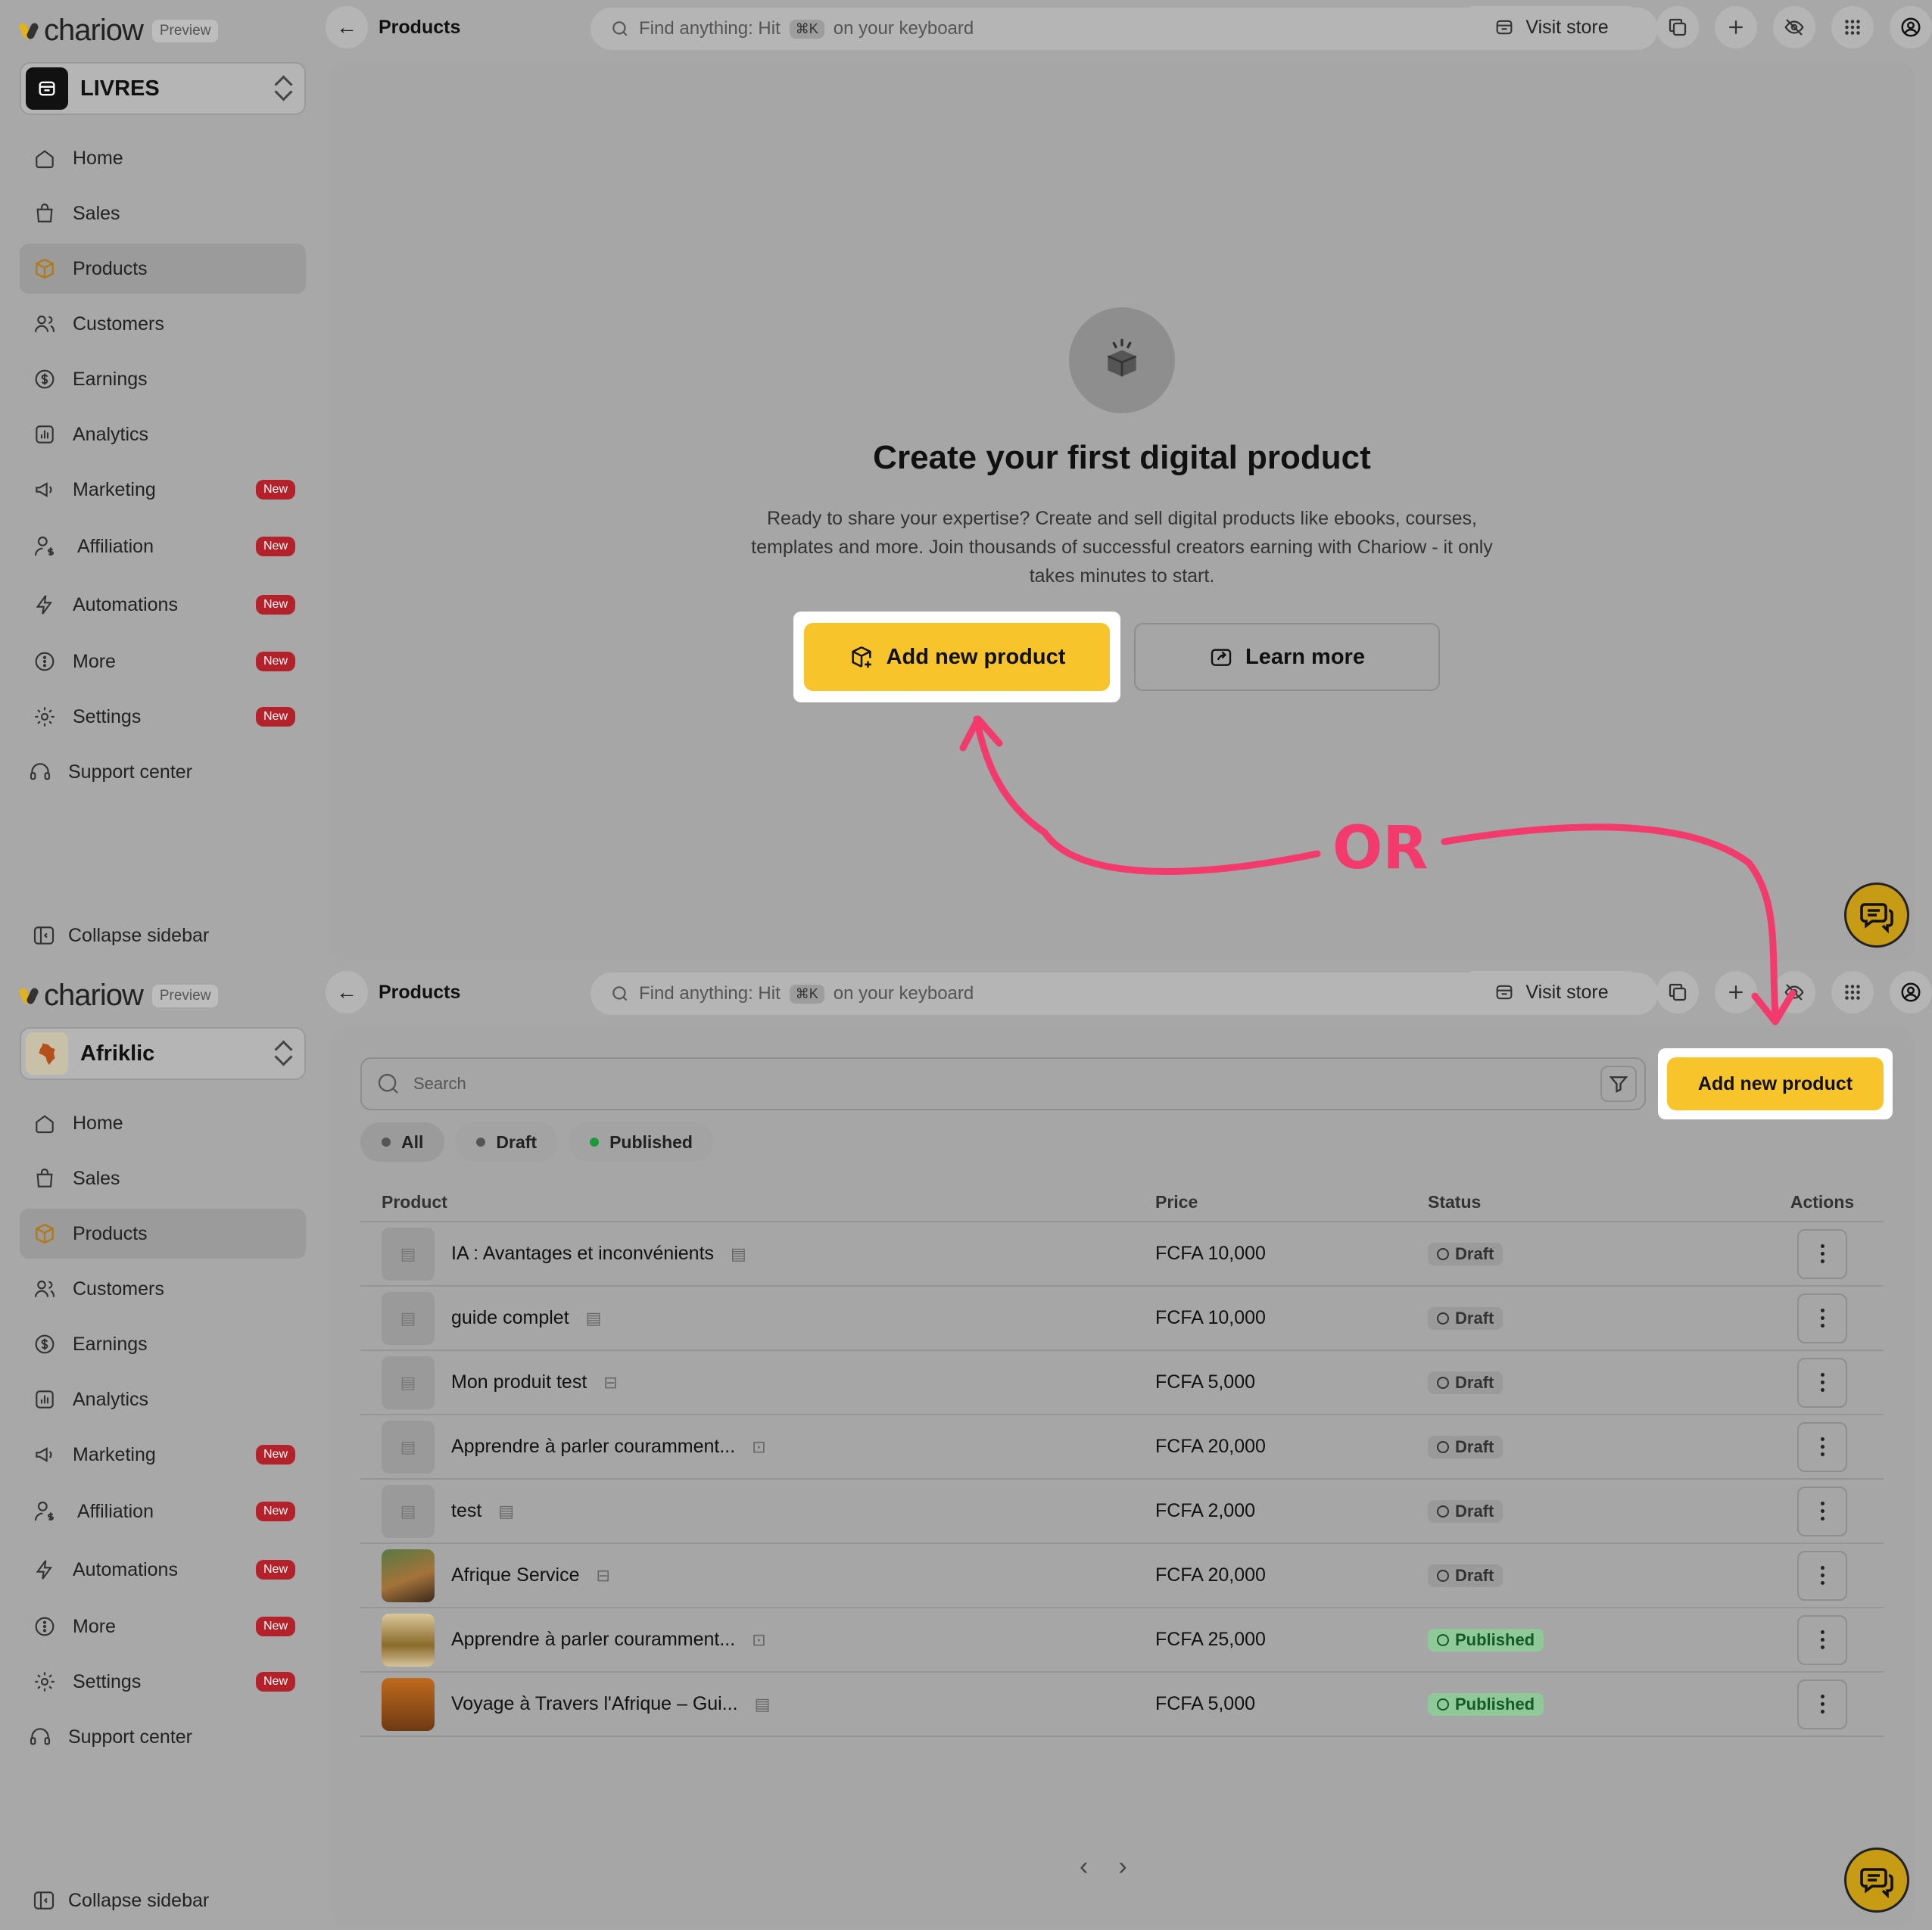  I want to click on next-page-icon: ›, so click(1122, 1867).